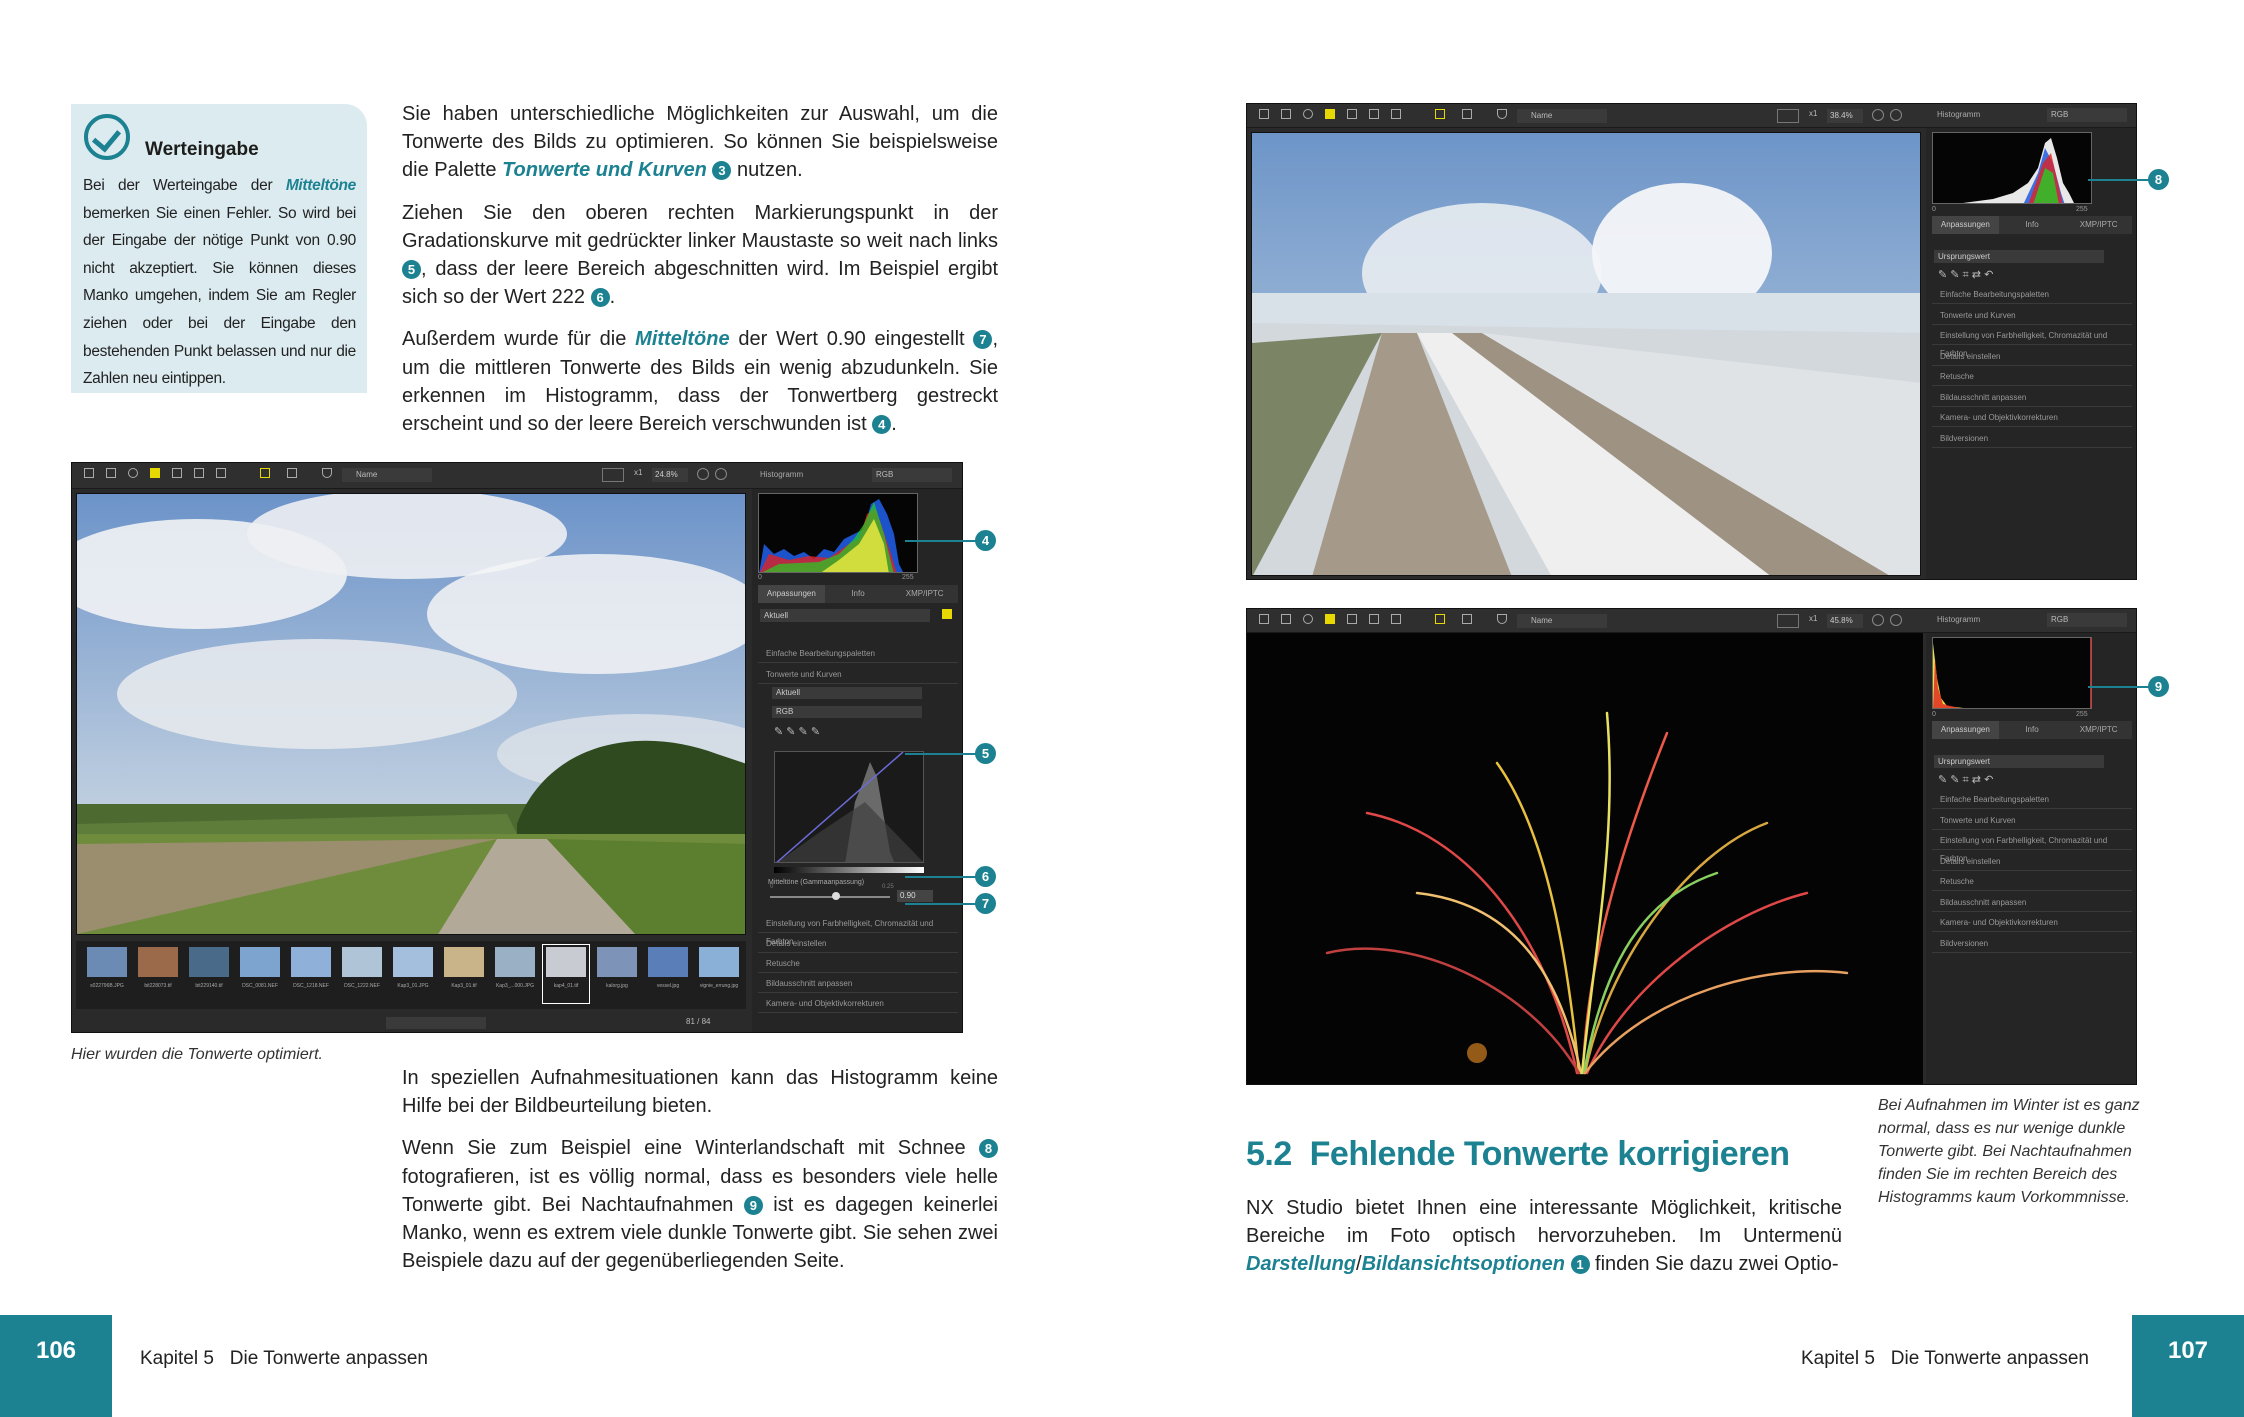 This screenshot has width=2244, height=1417. Describe the element at coordinates (184, 185) in the screenshot. I see `tip-text: Bei der Werteingabe der` at that location.